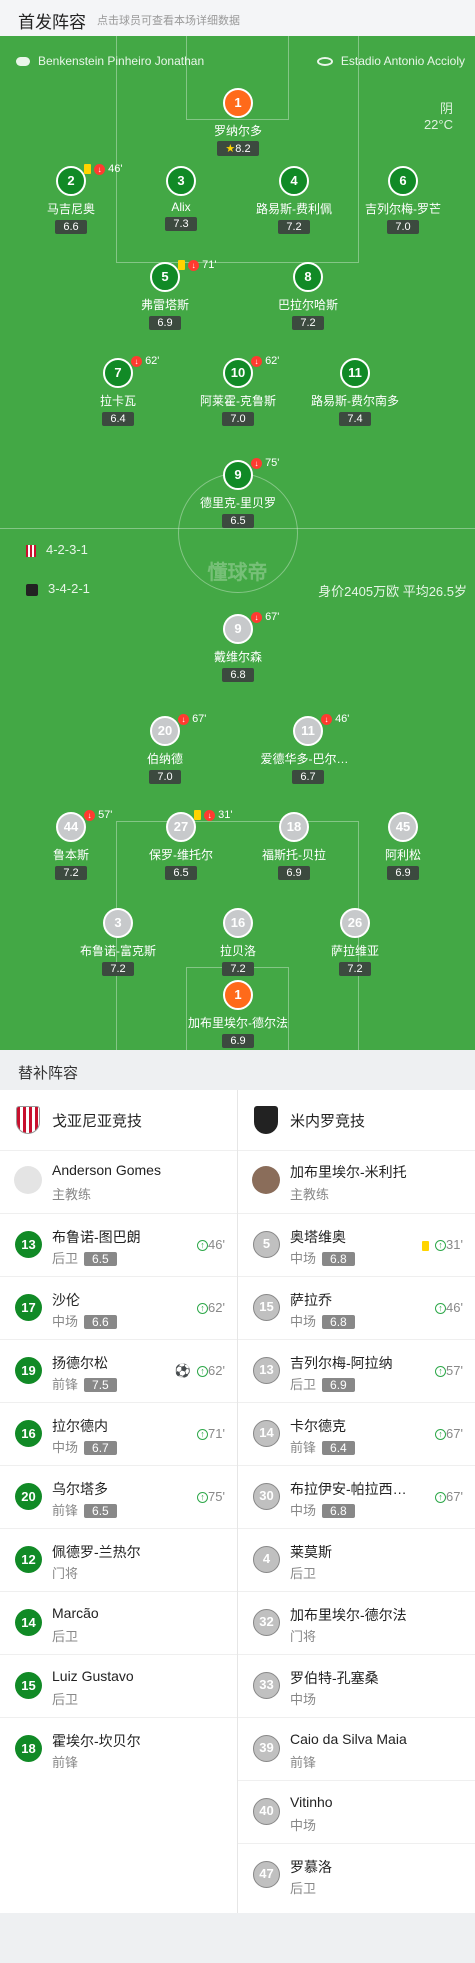 The width and height of the screenshot is (475, 1963). I want to click on away-team-row: 米内罗竞技, so click(356, 1120).